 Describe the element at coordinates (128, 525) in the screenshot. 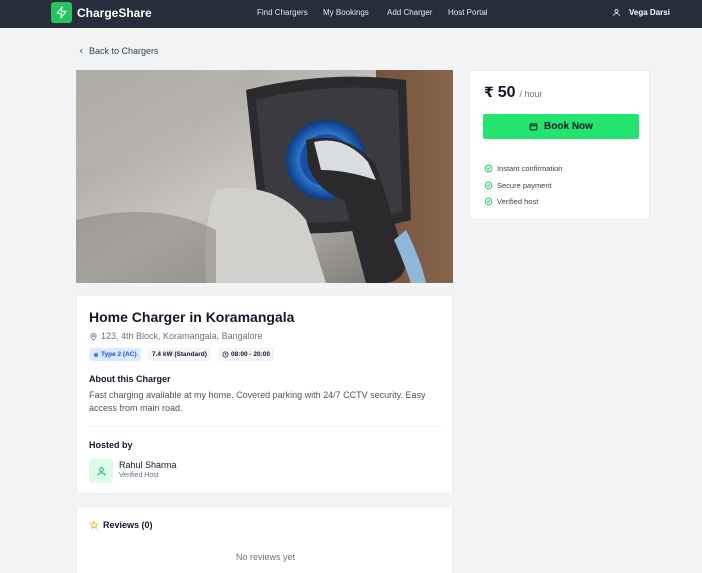

I see `reviews-title: Reviews (0)` at that location.